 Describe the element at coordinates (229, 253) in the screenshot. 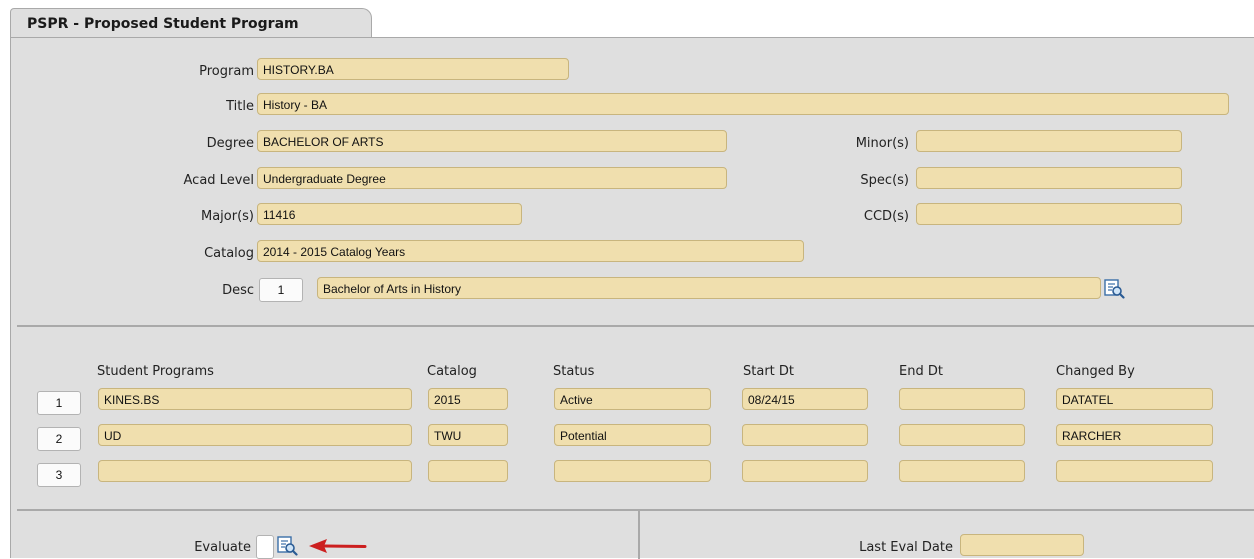

I see `catalog-label: Catalog` at that location.